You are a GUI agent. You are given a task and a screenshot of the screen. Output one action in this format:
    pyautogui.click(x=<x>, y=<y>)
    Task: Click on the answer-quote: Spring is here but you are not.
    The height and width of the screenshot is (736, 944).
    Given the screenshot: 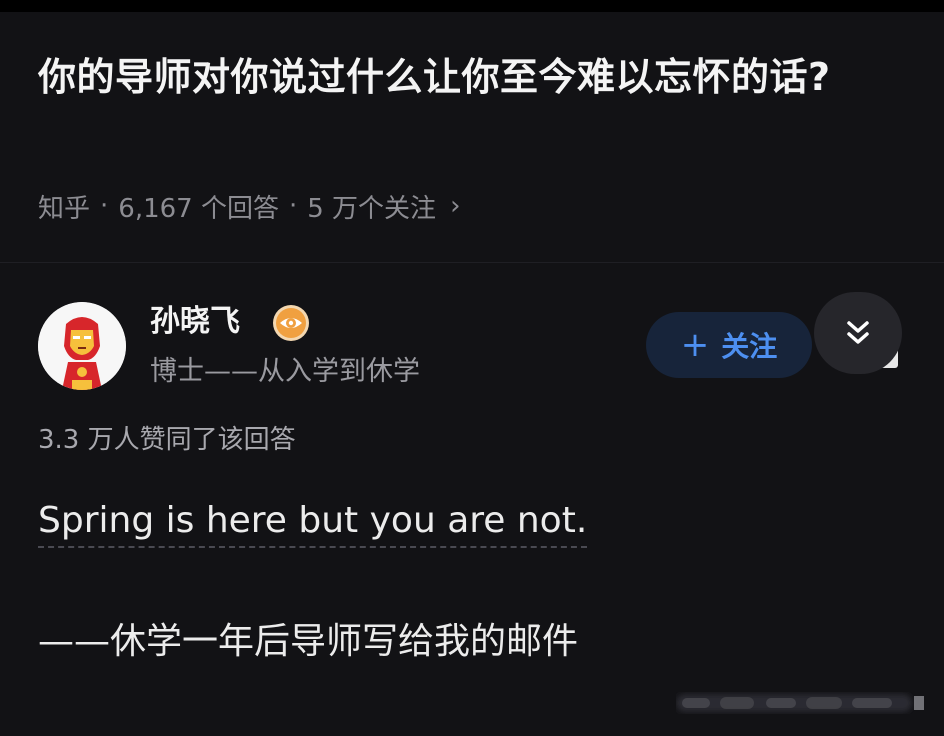 What is the action you would take?
    pyautogui.click(x=313, y=522)
    